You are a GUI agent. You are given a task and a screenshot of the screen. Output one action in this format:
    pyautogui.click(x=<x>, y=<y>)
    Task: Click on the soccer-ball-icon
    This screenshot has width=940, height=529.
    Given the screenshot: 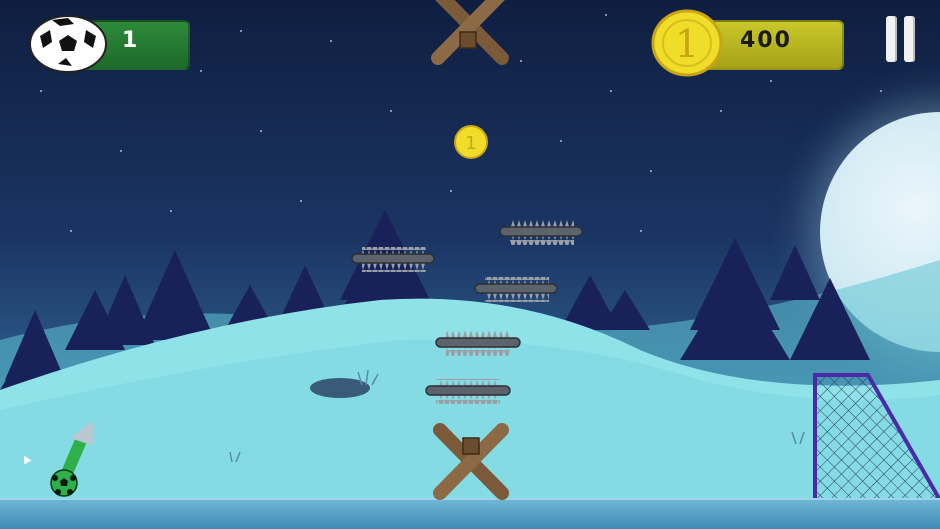 What is the action you would take?
    pyautogui.click(x=64, y=483)
    